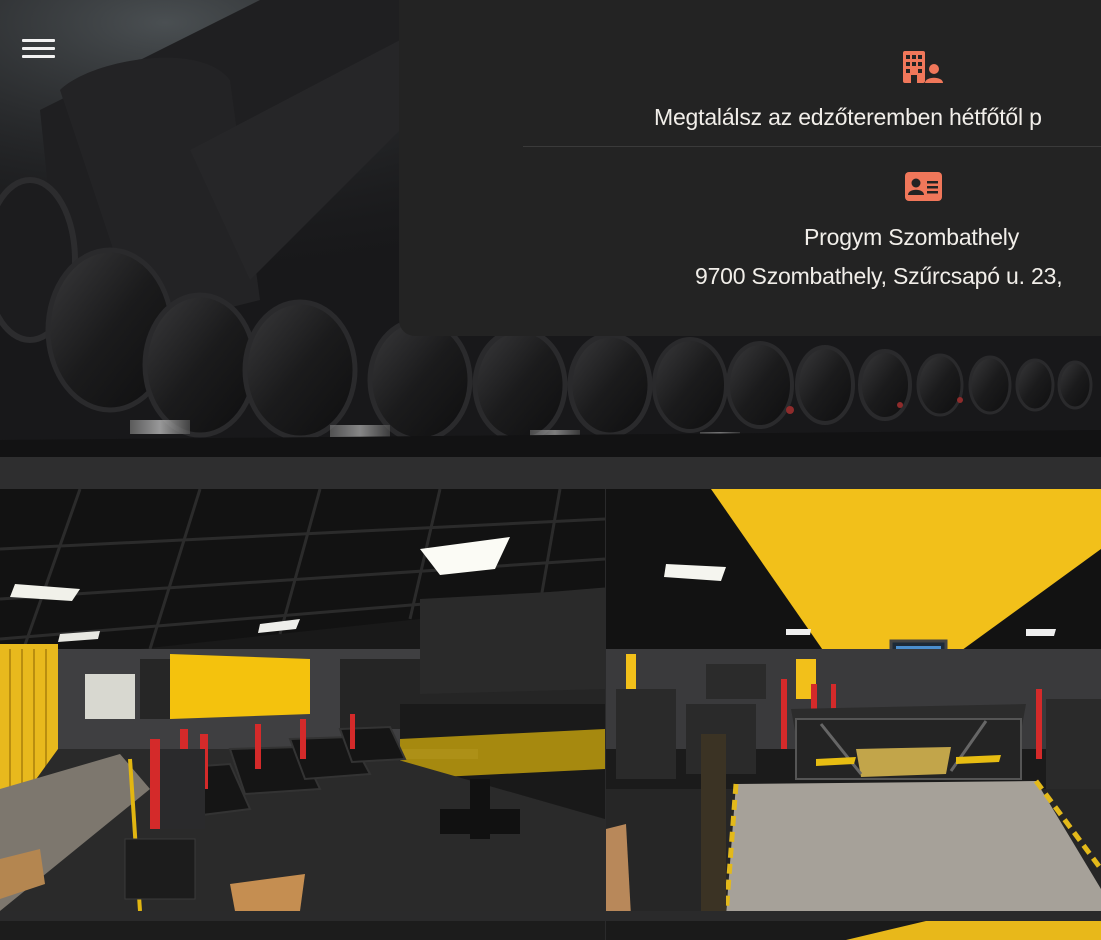 Image resolution: width=1101 pixels, height=940 pixels. I want to click on section-gap, so click(550, 473).